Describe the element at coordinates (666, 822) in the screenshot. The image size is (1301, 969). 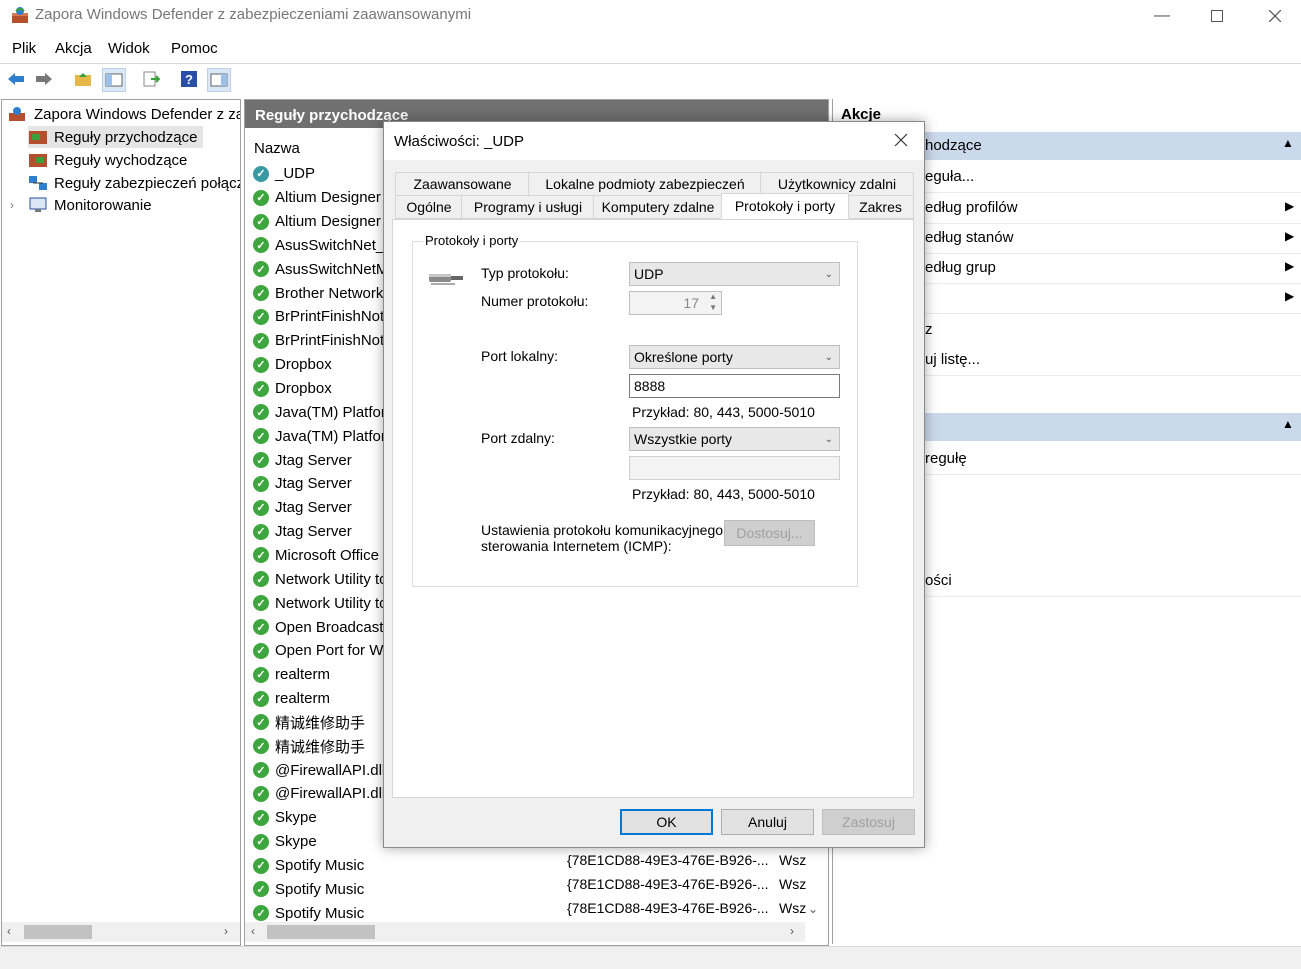
I see `ok-button: OK` at that location.